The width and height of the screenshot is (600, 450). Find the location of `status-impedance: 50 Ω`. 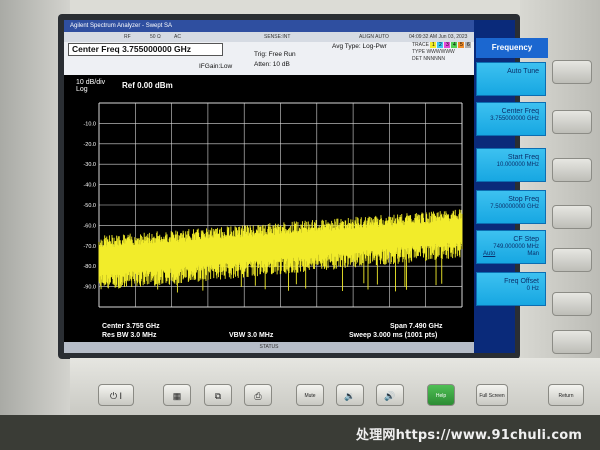

status-impedance: 50 Ω is located at coordinates (155, 37).